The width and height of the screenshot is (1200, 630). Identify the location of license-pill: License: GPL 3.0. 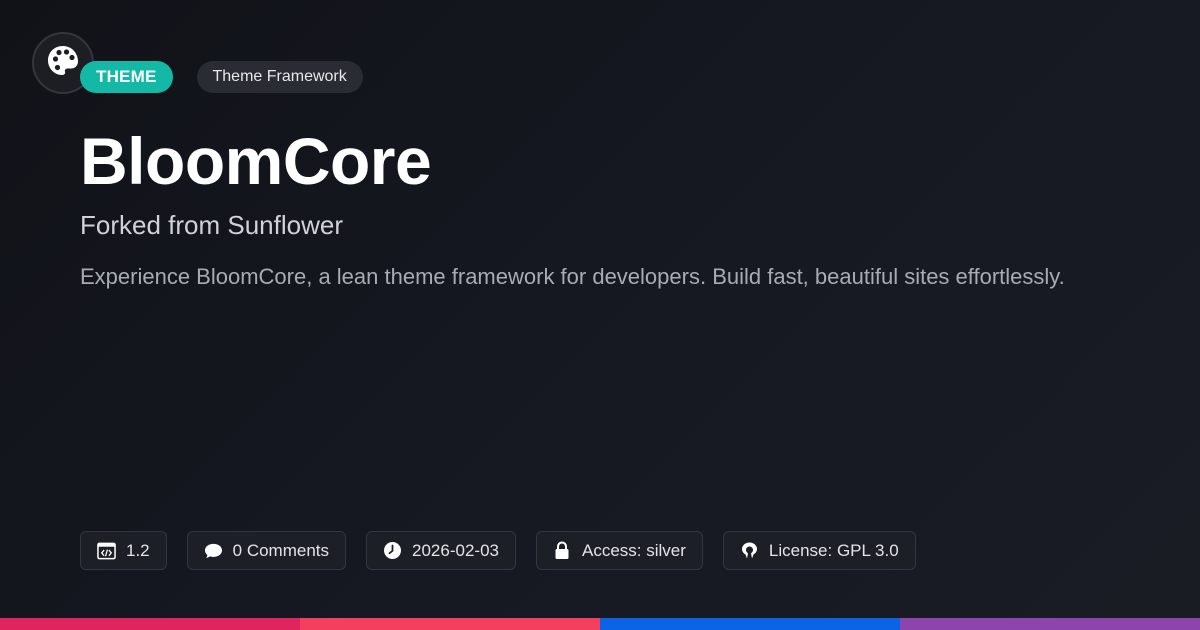
(819, 550).